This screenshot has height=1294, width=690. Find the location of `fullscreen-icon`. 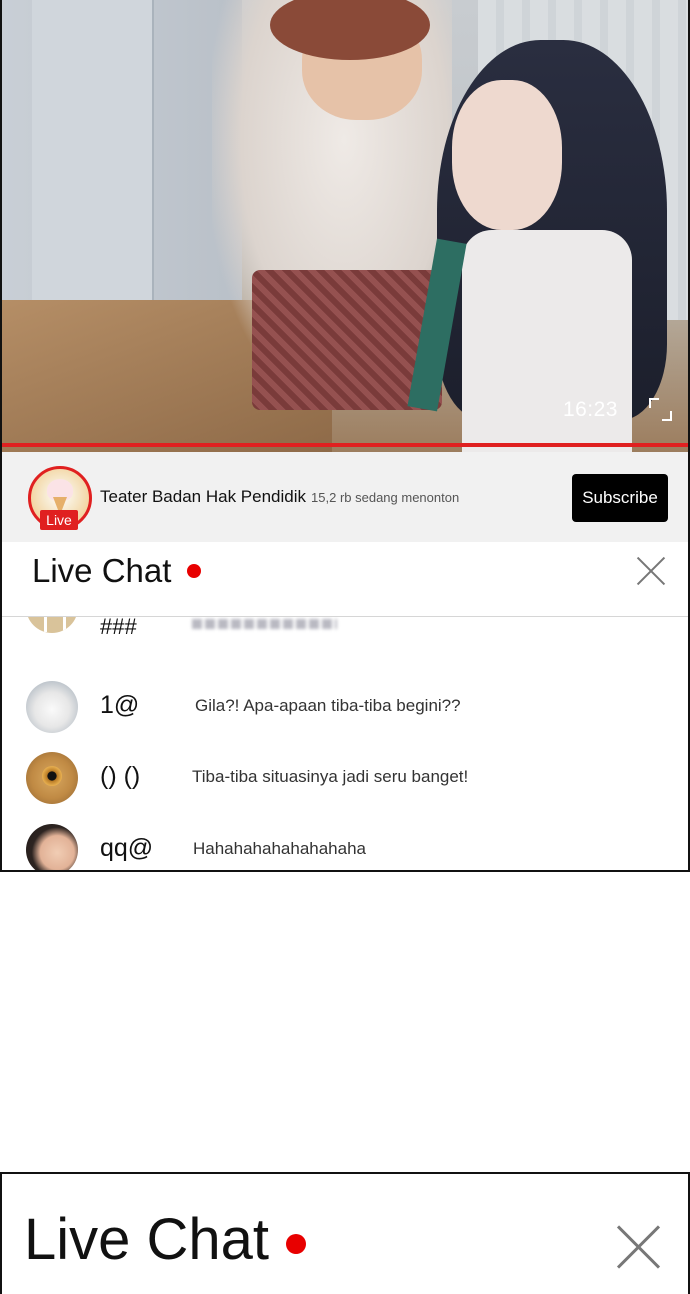

fullscreen-icon is located at coordinates (654, 403).